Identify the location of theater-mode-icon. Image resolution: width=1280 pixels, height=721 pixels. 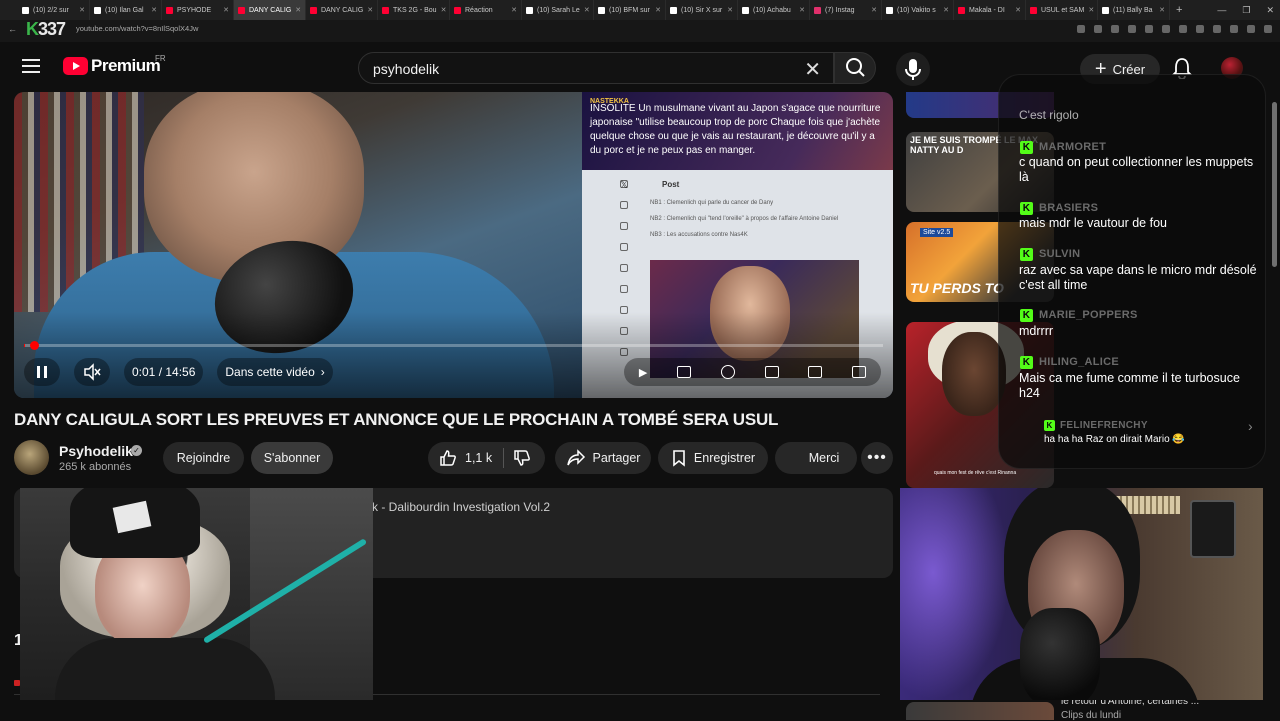
(771, 372).